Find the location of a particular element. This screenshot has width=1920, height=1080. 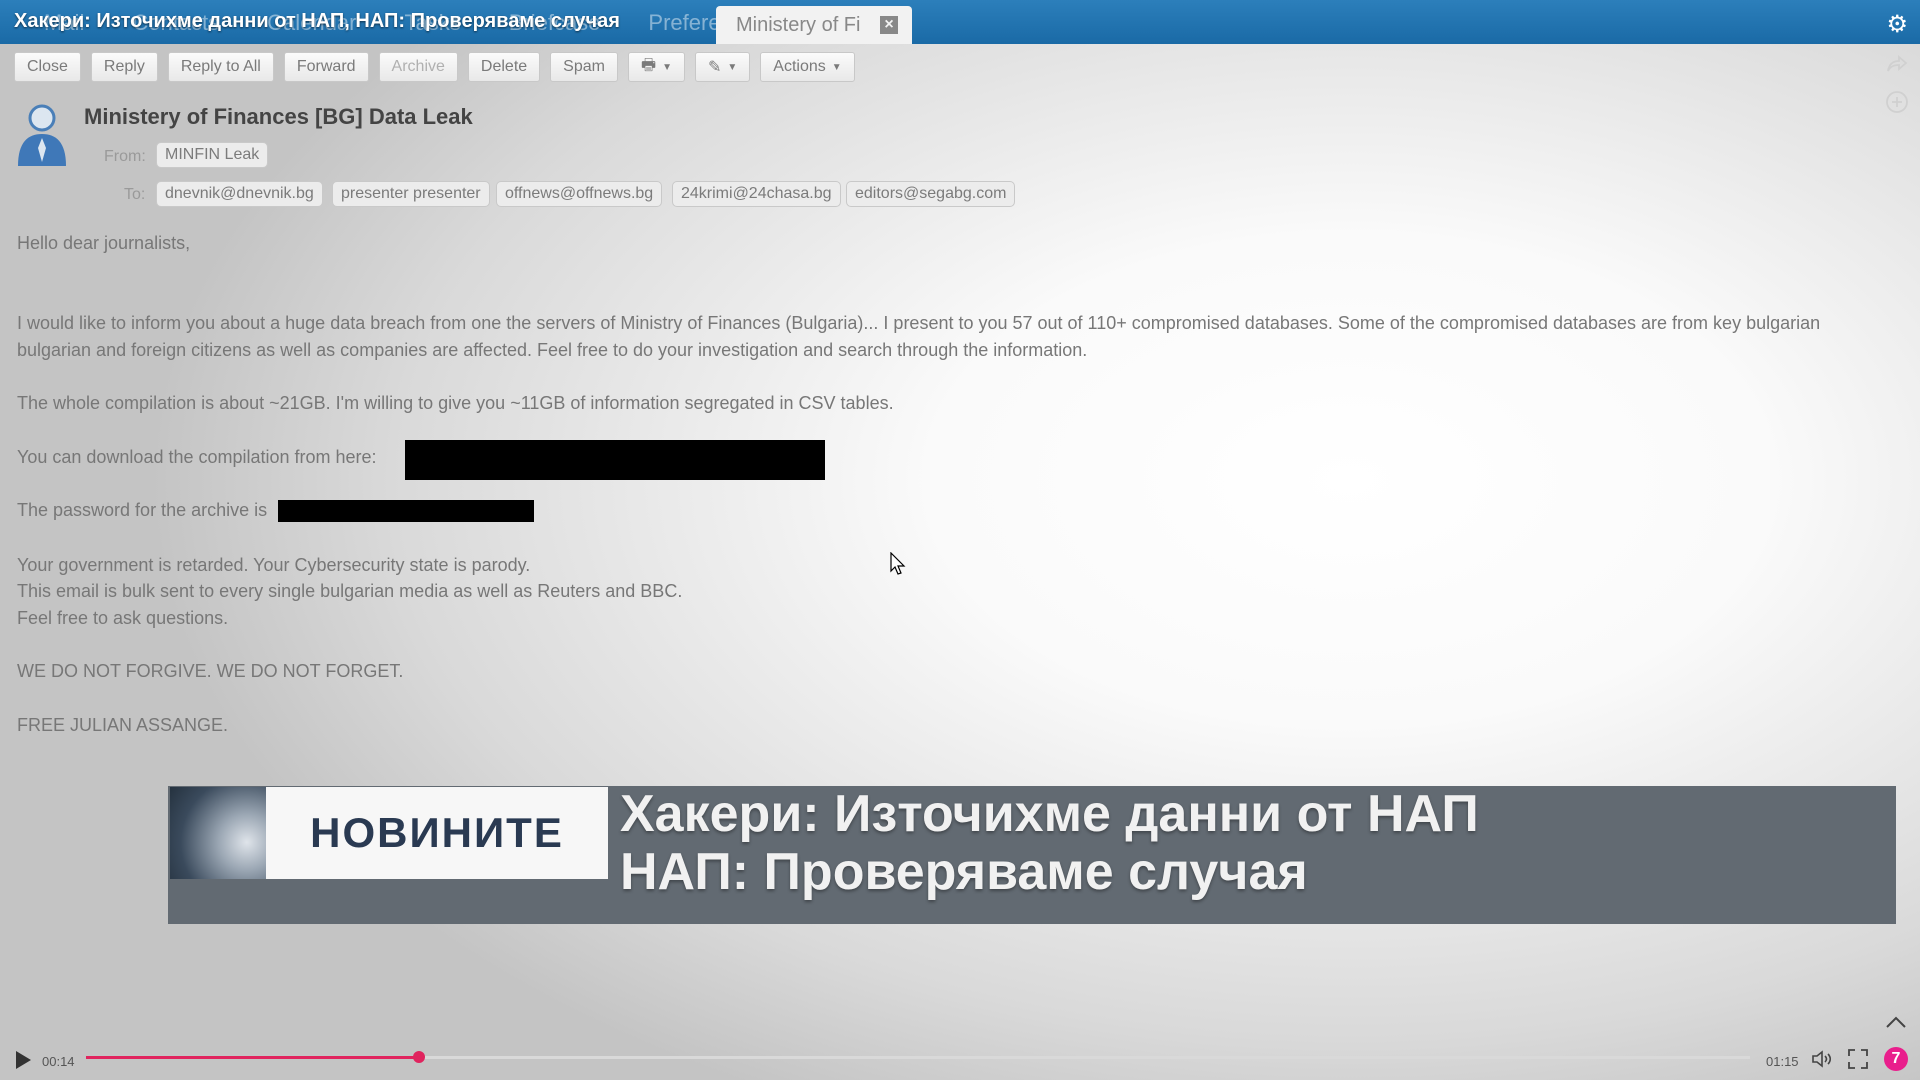

recipient-chip: editors@segabg.com is located at coordinates (931, 194).